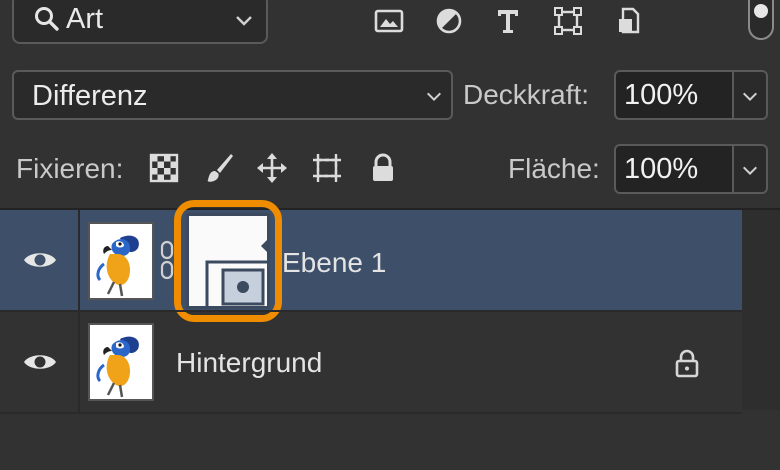 Image resolution: width=780 pixels, height=470 pixels. I want to click on image-filter-icon, so click(389, 21).